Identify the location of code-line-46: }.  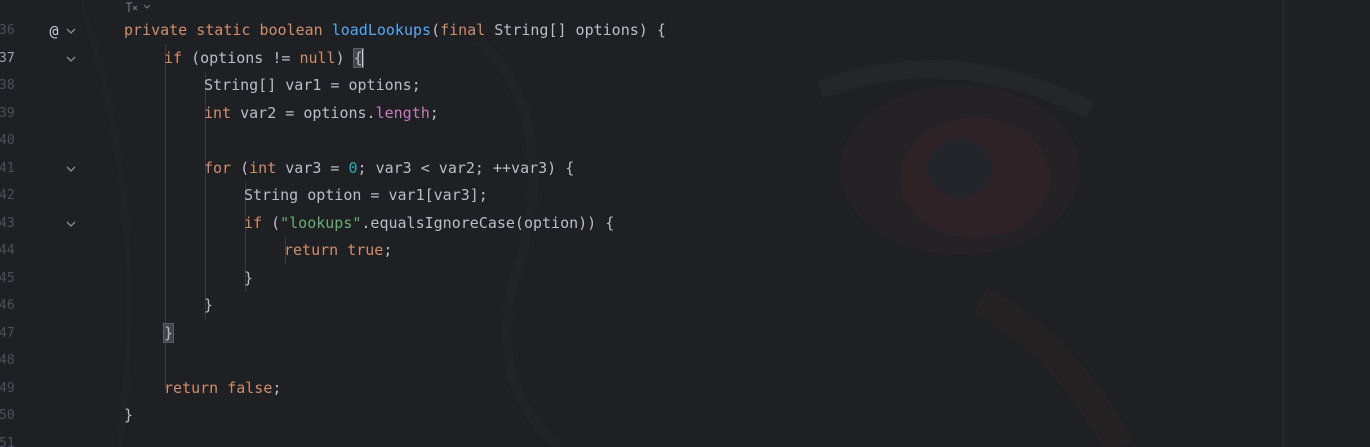
(787, 306).